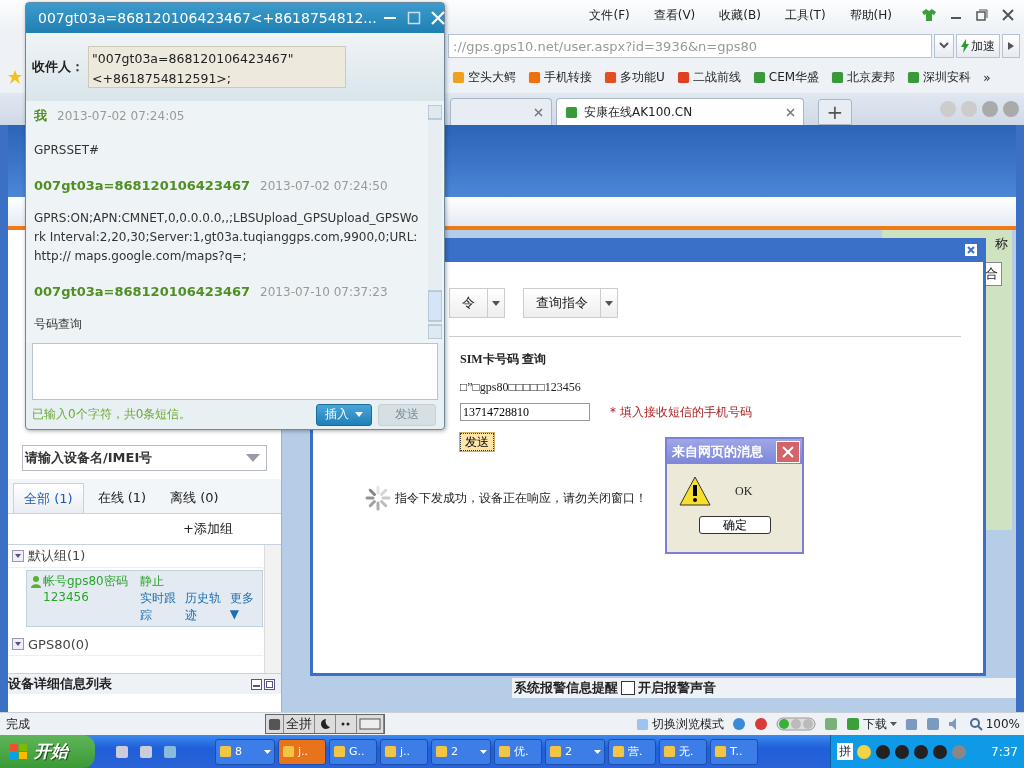 Image resolution: width=1024 pixels, height=768 pixels. What do you see at coordinates (58, 324) in the screenshot?
I see `message-text: 号码查询` at bounding box center [58, 324].